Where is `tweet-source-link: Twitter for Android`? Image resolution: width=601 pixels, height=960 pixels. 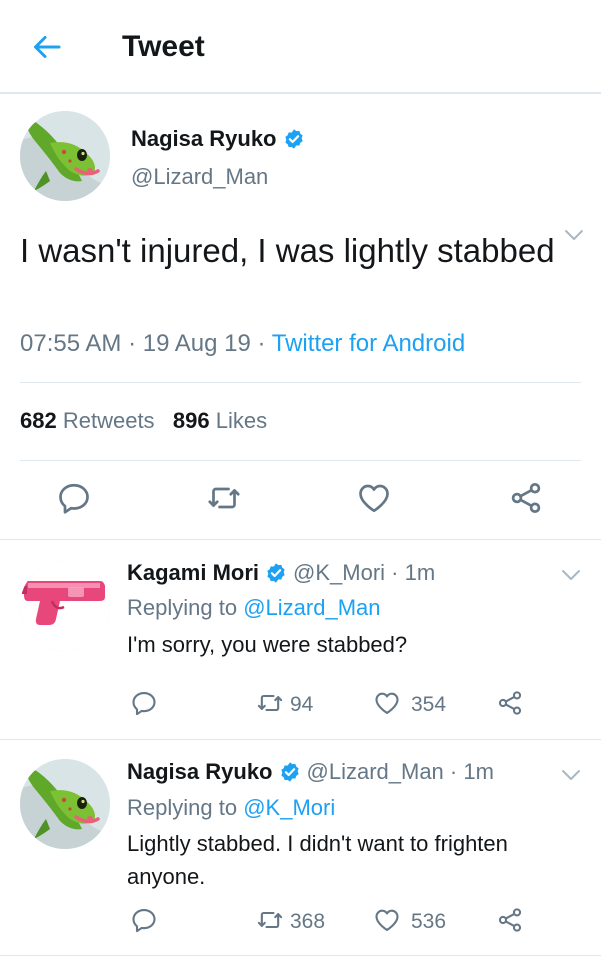 tweet-source-link: Twitter for Android is located at coordinates (368, 343).